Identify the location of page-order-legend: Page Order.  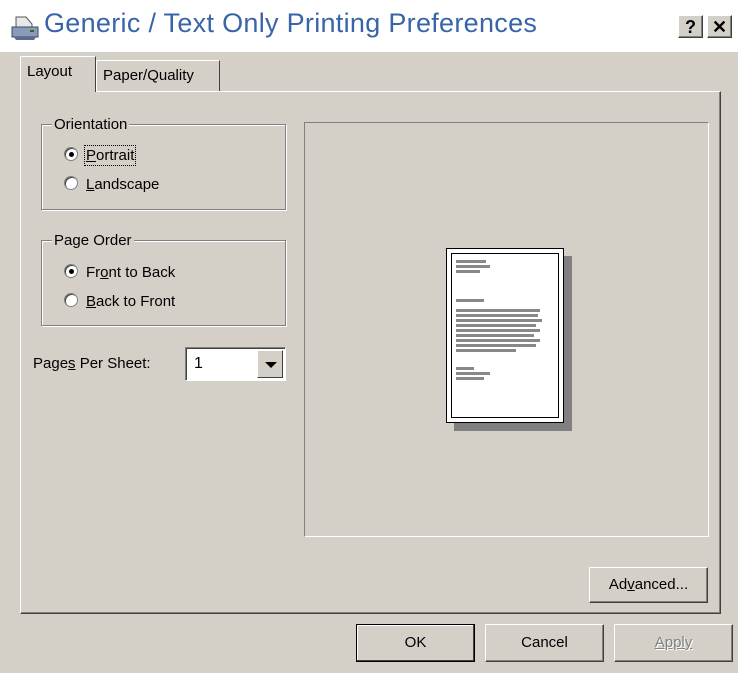
(93, 241).